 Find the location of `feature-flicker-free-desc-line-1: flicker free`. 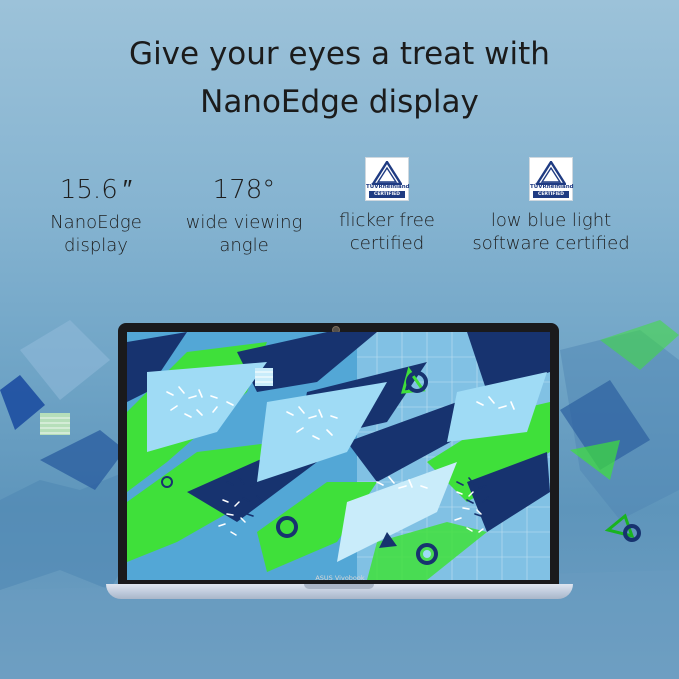

feature-flicker-free-desc-line-1: flicker free is located at coordinates (387, 220).